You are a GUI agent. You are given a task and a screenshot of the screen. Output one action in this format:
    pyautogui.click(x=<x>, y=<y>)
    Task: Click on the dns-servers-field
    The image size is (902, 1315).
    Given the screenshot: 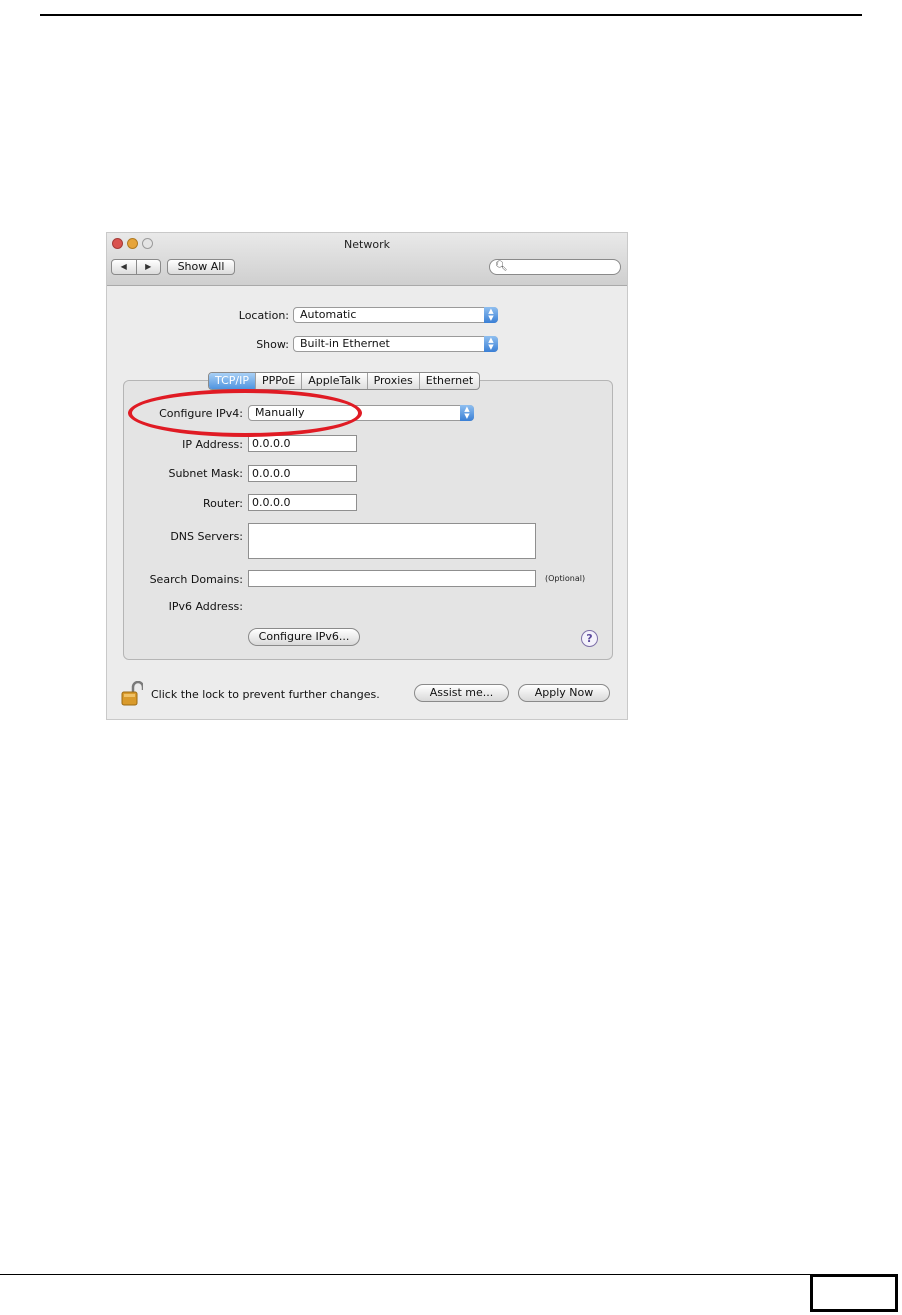 What is the action you would take?
    pyautogui.click(x=392, y=541)
    